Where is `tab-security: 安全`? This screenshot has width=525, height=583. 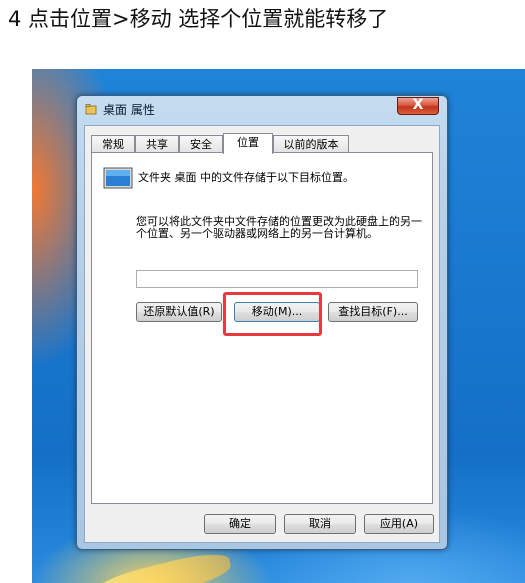 tab-security: 安全 is located at coordinates (201, 144).